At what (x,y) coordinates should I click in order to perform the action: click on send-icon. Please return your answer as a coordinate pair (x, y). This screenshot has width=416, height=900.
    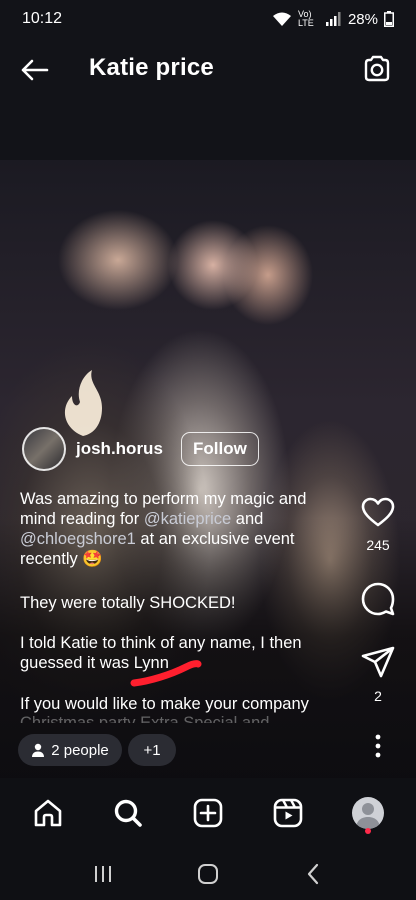
    Looking at the image, I should click on (378, 662).